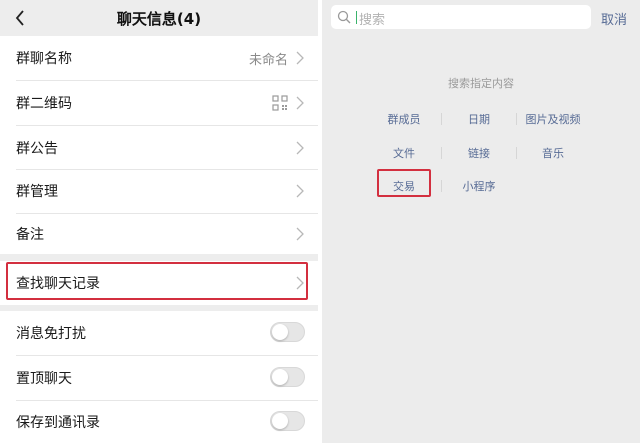 This screenshot has height=443, width=640. Describe the element at coordinates (404, 119) in the screenshot. I see `category-members: 群成员` at that location.